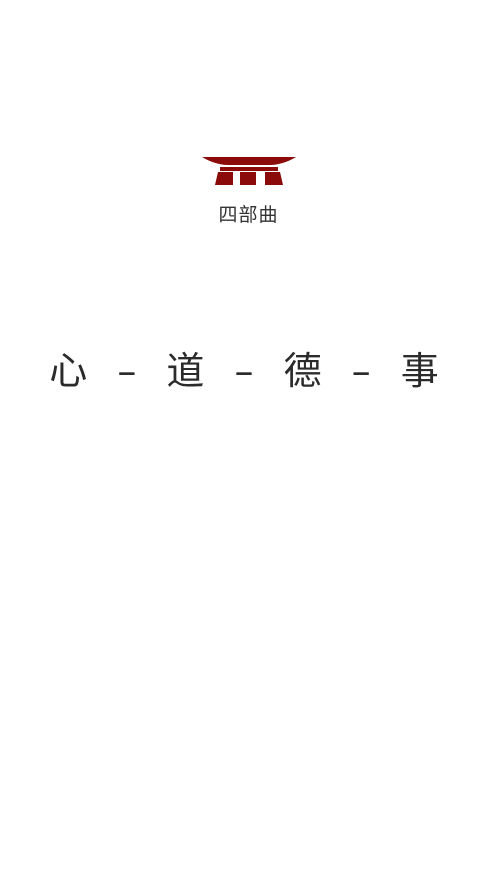 The height and width of the screenshot is (885, 497). I want to click on torii-gate-icon, so click(249, 171).